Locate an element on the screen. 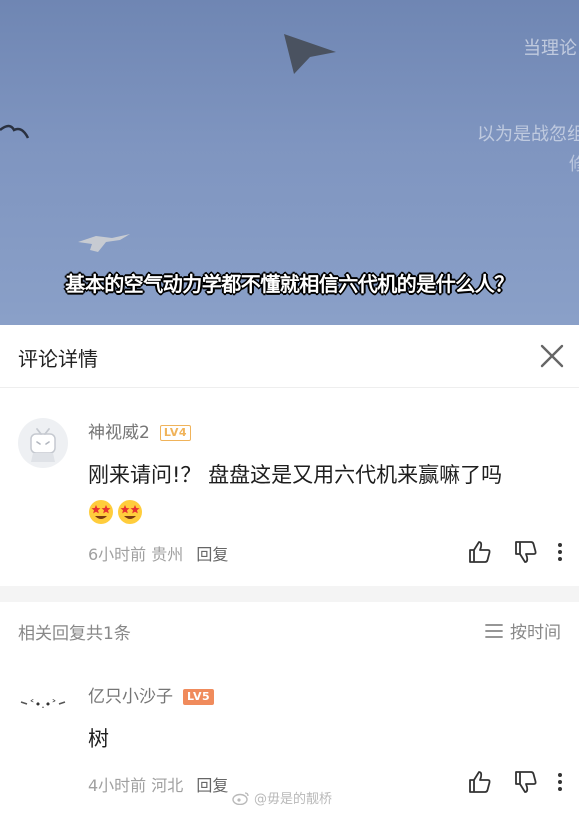 This screenshot has width=579, height=816. reply-actions is located at coordinates (506, 782).